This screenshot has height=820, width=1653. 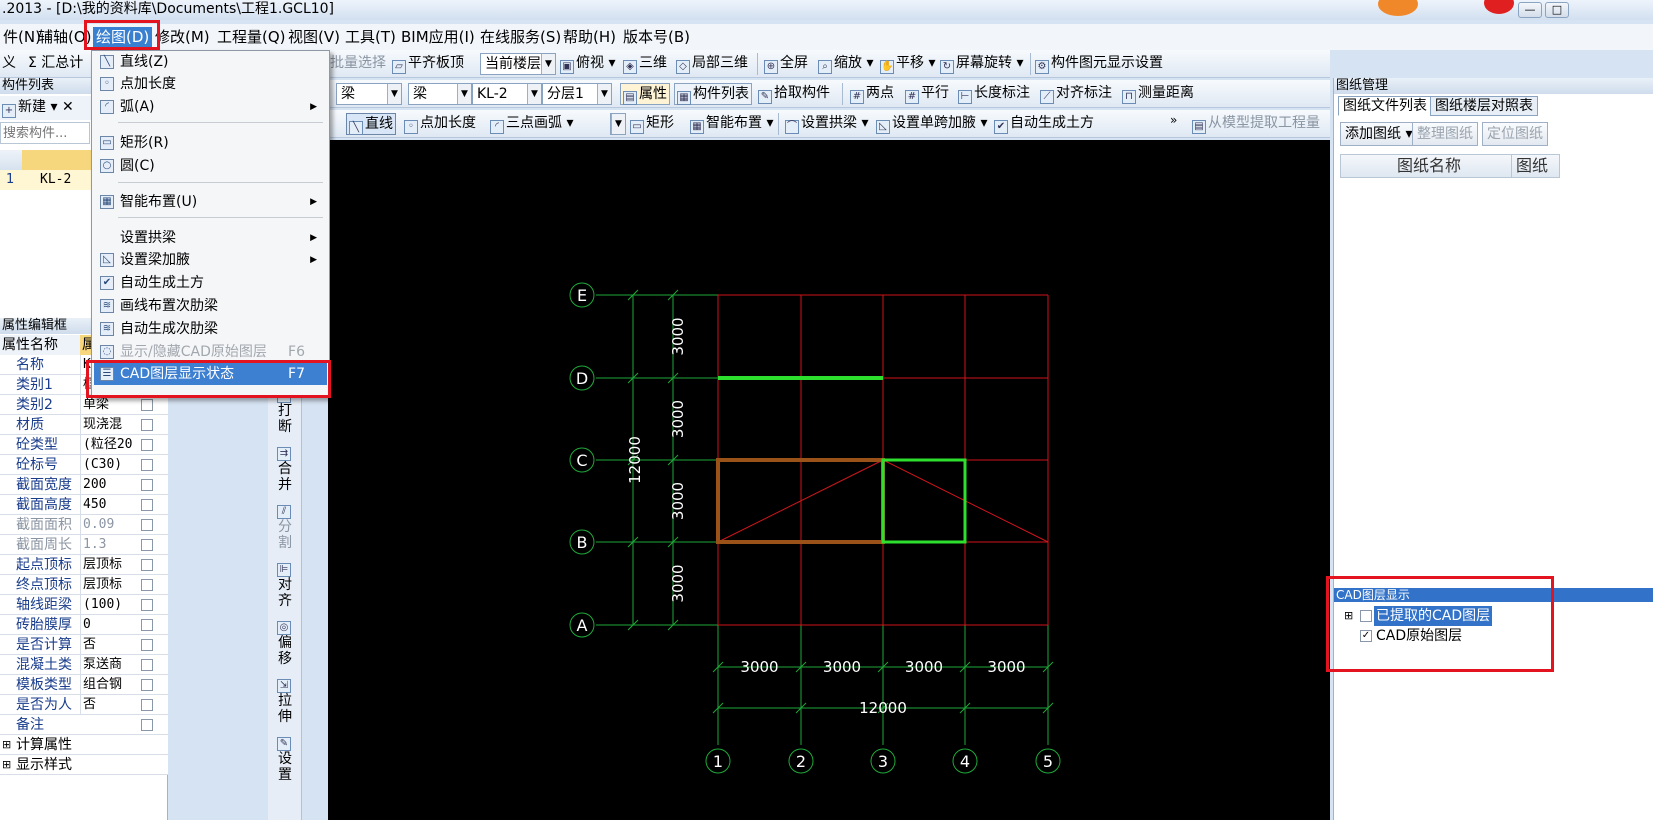 What do you see at coordinates (872, 94) in the screenshot?
I see `two-points-button: # 两点` at bounding box center [872, 94].